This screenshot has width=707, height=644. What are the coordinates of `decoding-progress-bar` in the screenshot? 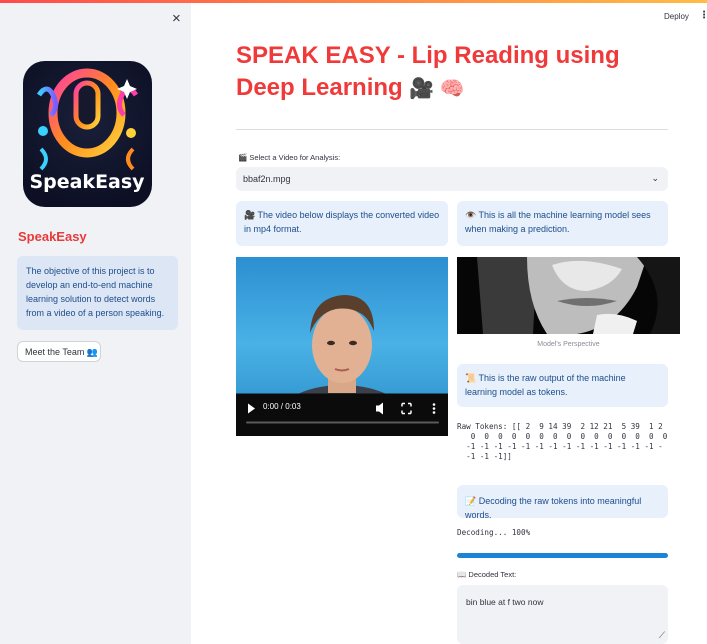 It's located at (562, 555).